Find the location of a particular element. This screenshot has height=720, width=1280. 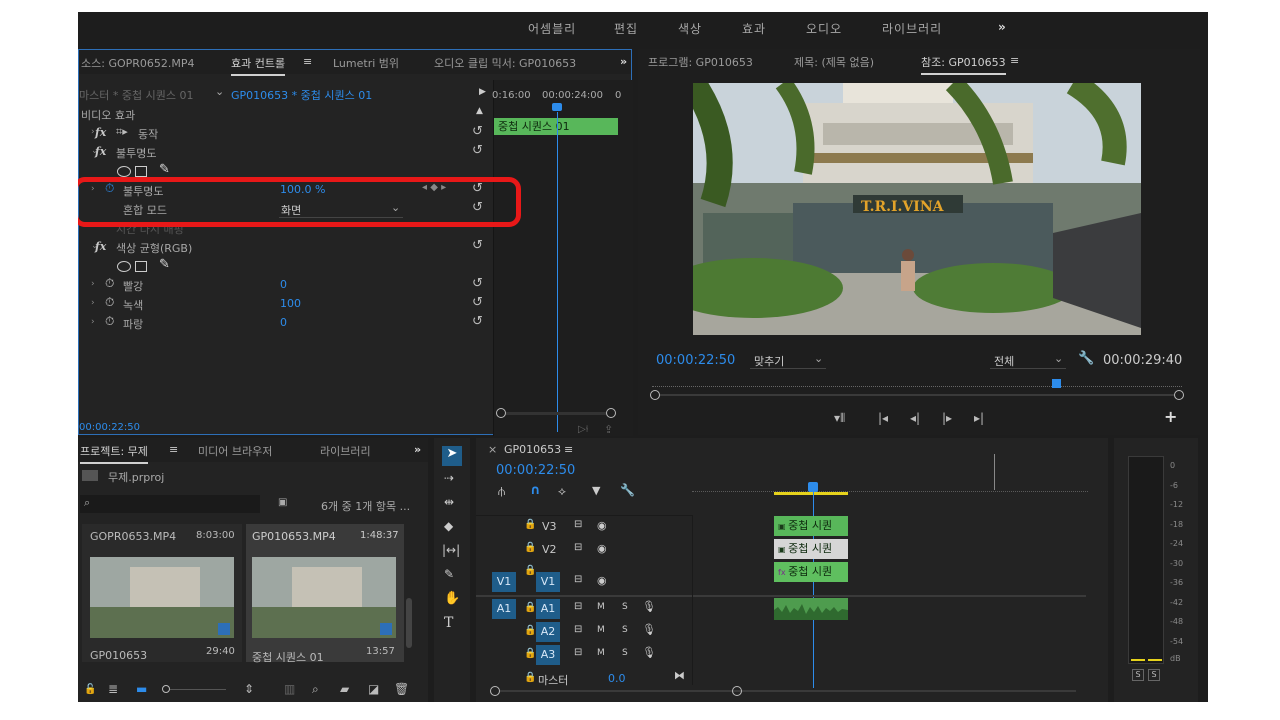

step-back-frame-icon: ◂| is located at coordinates (915, 418).